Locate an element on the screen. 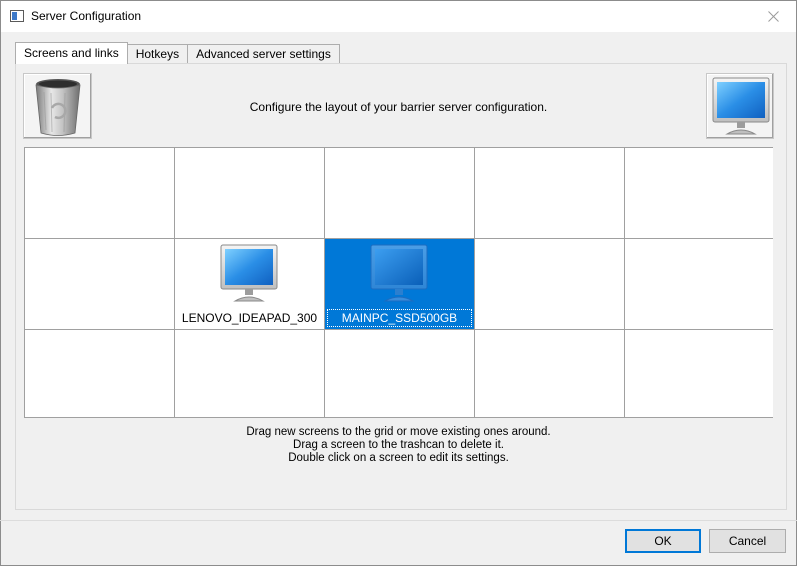 The width and height of the screenshot is (797, 566). tab-advanced-server-settings: Advanced server settings is located at coordinates (263, 54).